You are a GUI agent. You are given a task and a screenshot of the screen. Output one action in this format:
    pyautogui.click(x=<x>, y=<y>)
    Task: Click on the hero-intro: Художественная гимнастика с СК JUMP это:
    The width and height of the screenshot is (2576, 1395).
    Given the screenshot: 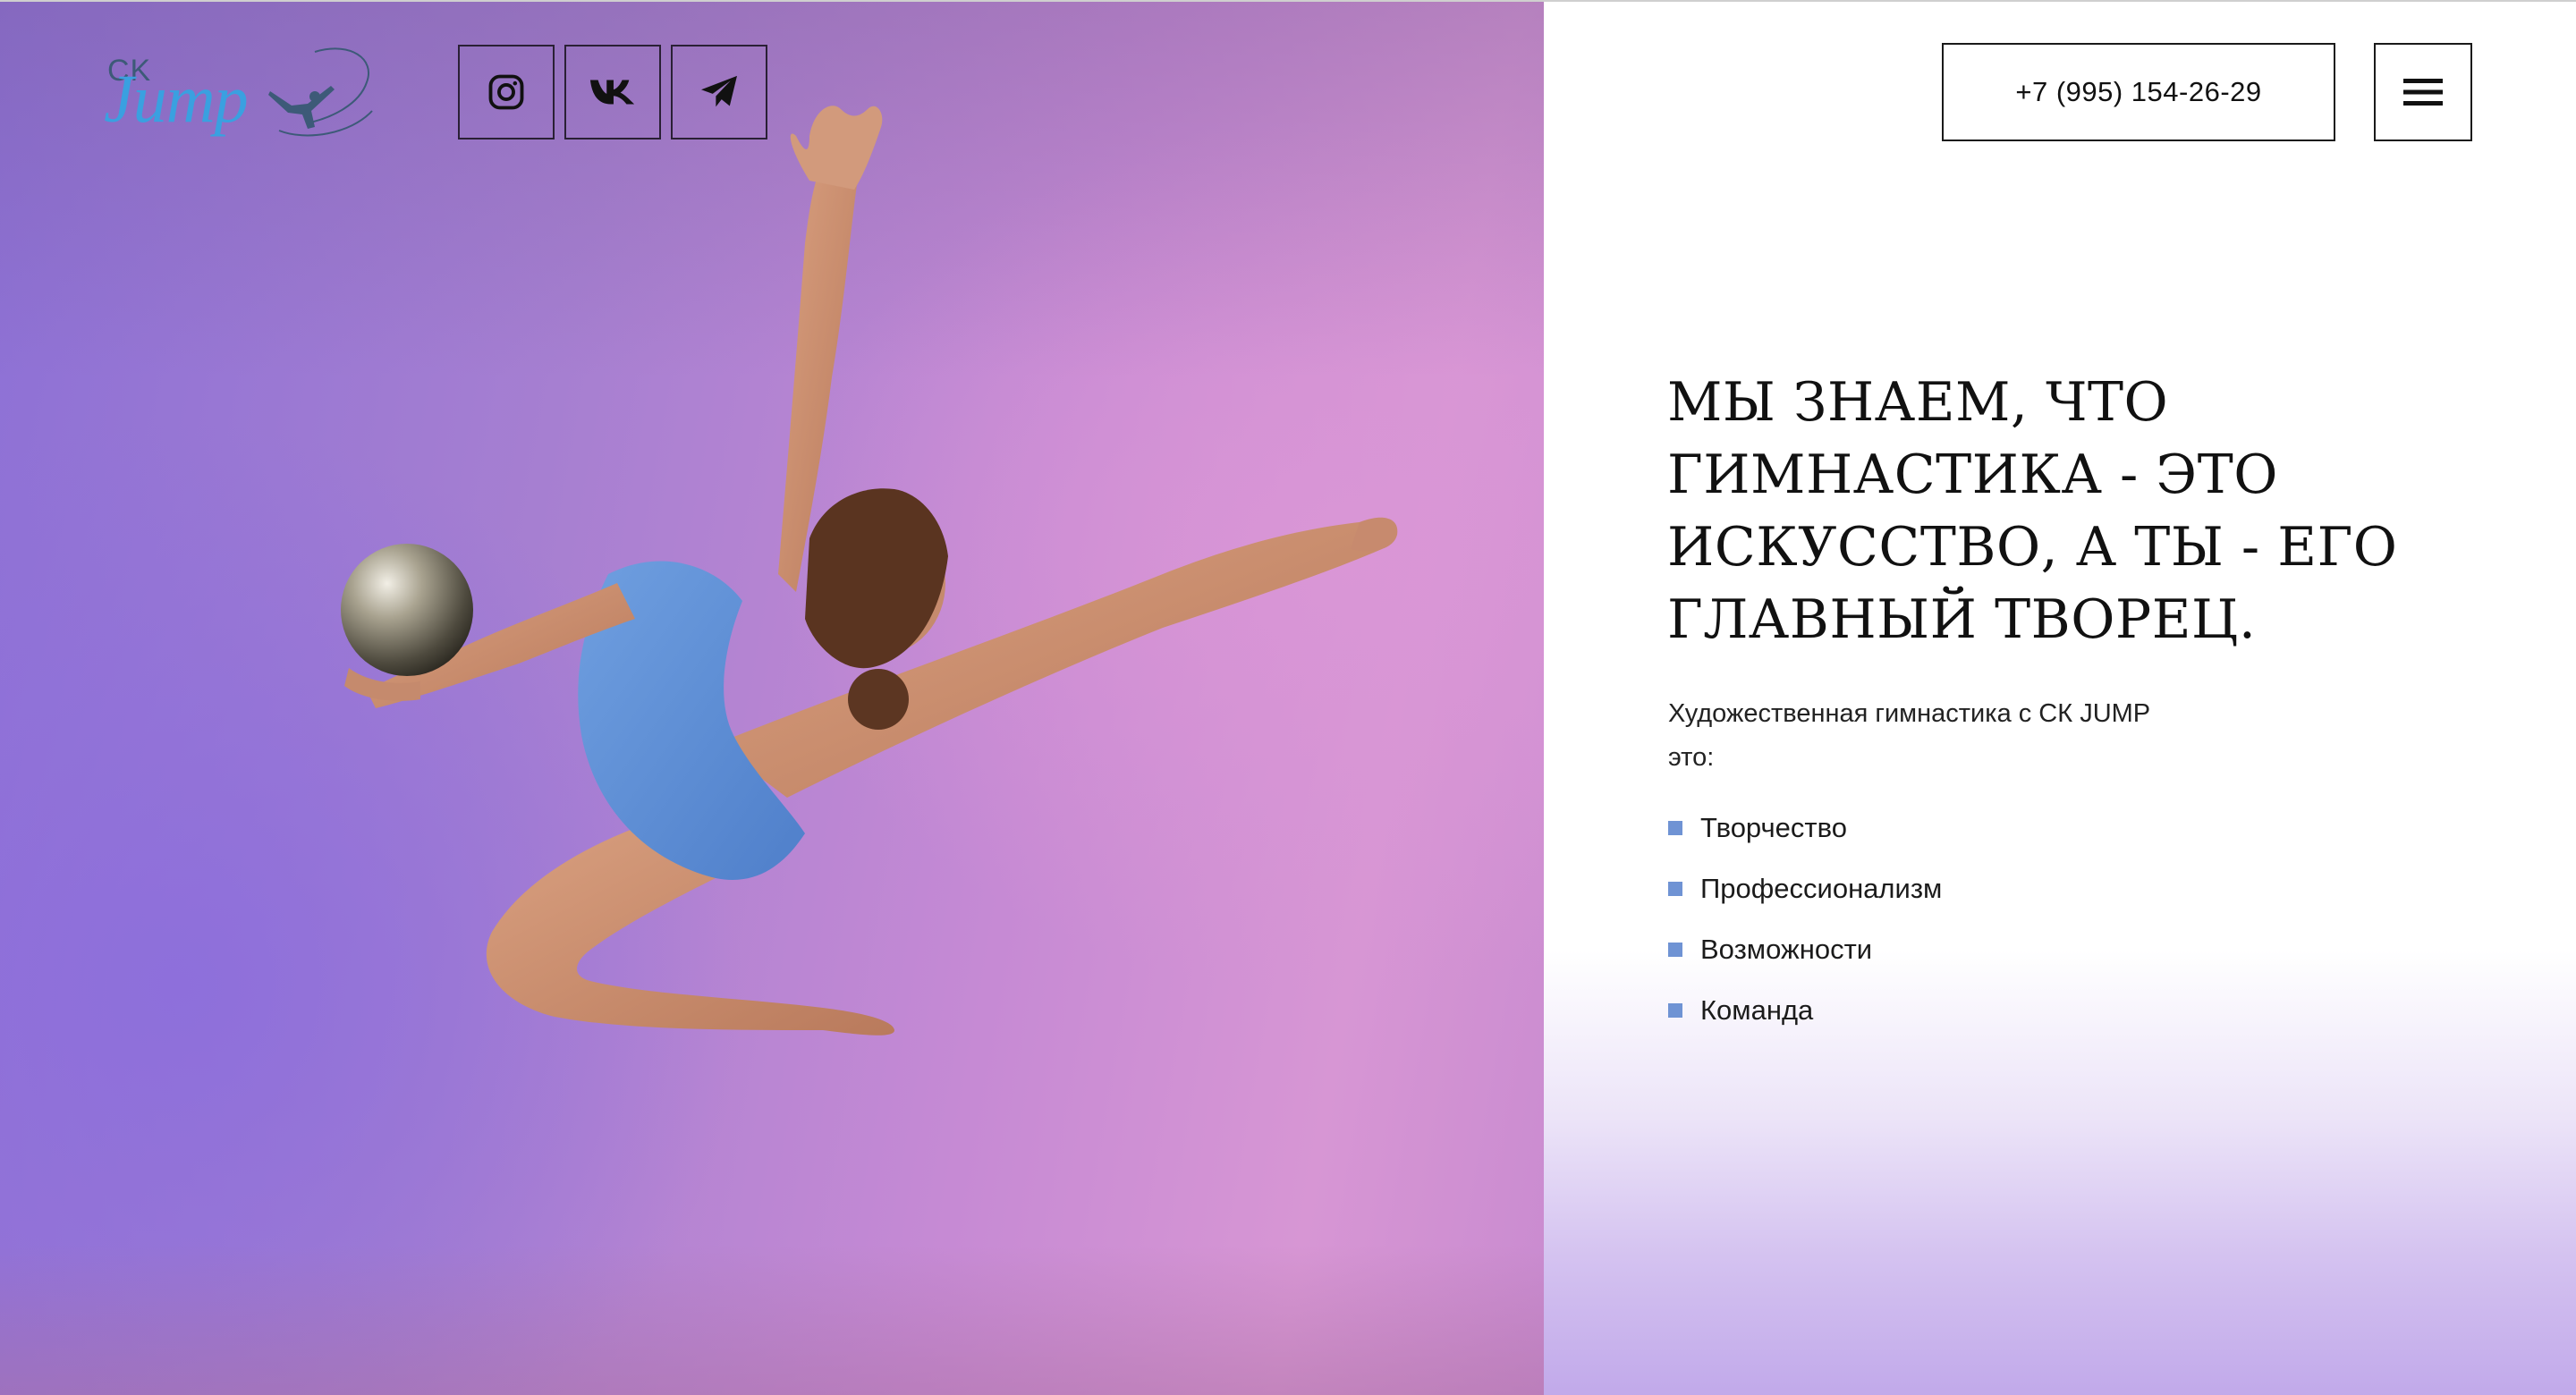 What is the action you would take?
    pyautogui.click(x=1909, y=735)
    